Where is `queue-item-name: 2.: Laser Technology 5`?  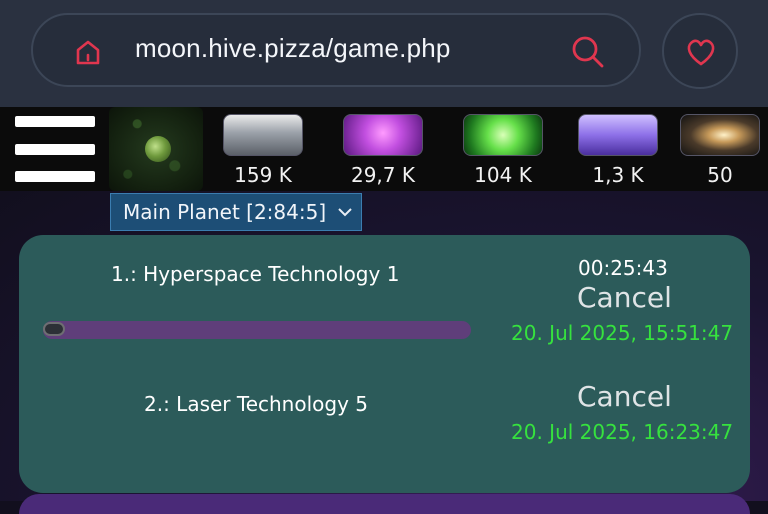 queue-item-name: 2.: Laser Technology 5 is located at coordinates (256, 404).